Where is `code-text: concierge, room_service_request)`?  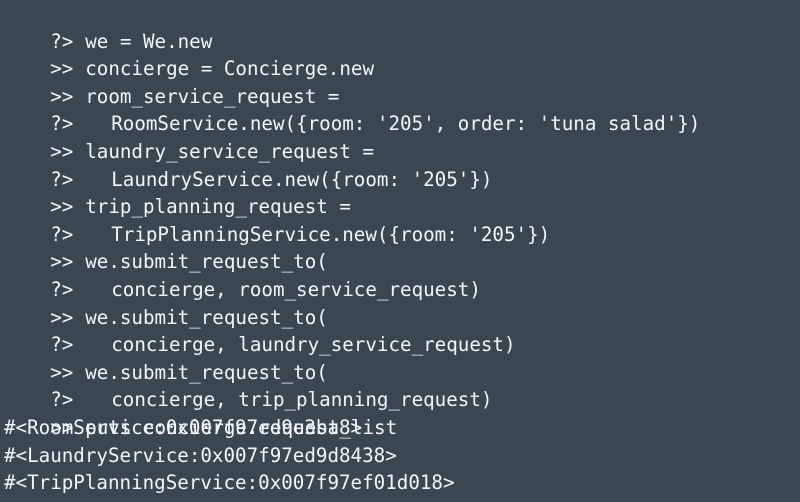
code-text: concierge, room_service_request) is located at coordinates (296, 289).